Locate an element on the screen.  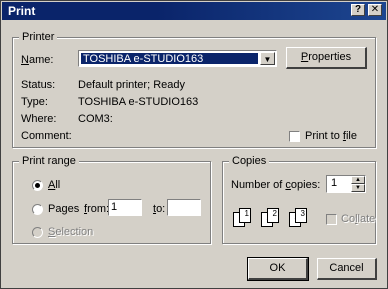
copies-value: 1 is located at coordinates (334, 183).